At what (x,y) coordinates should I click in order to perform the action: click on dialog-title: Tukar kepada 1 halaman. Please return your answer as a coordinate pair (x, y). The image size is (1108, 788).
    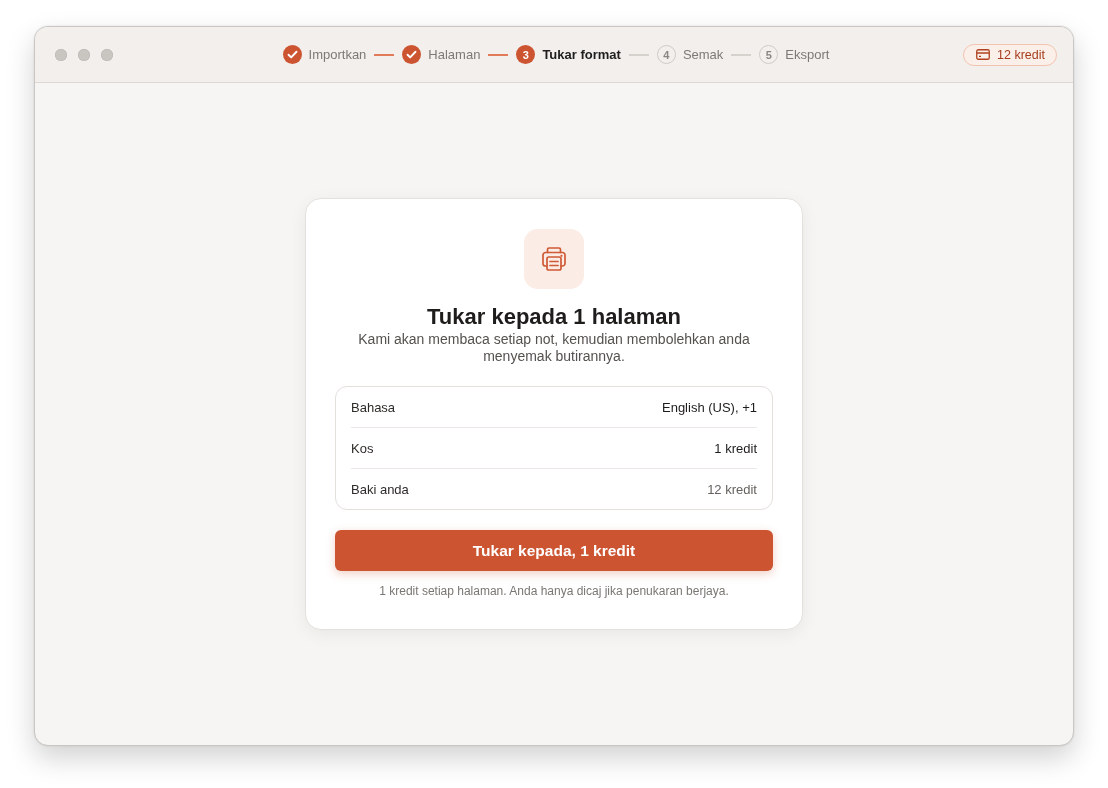
    Looking at the image, I should click on (554, 316).